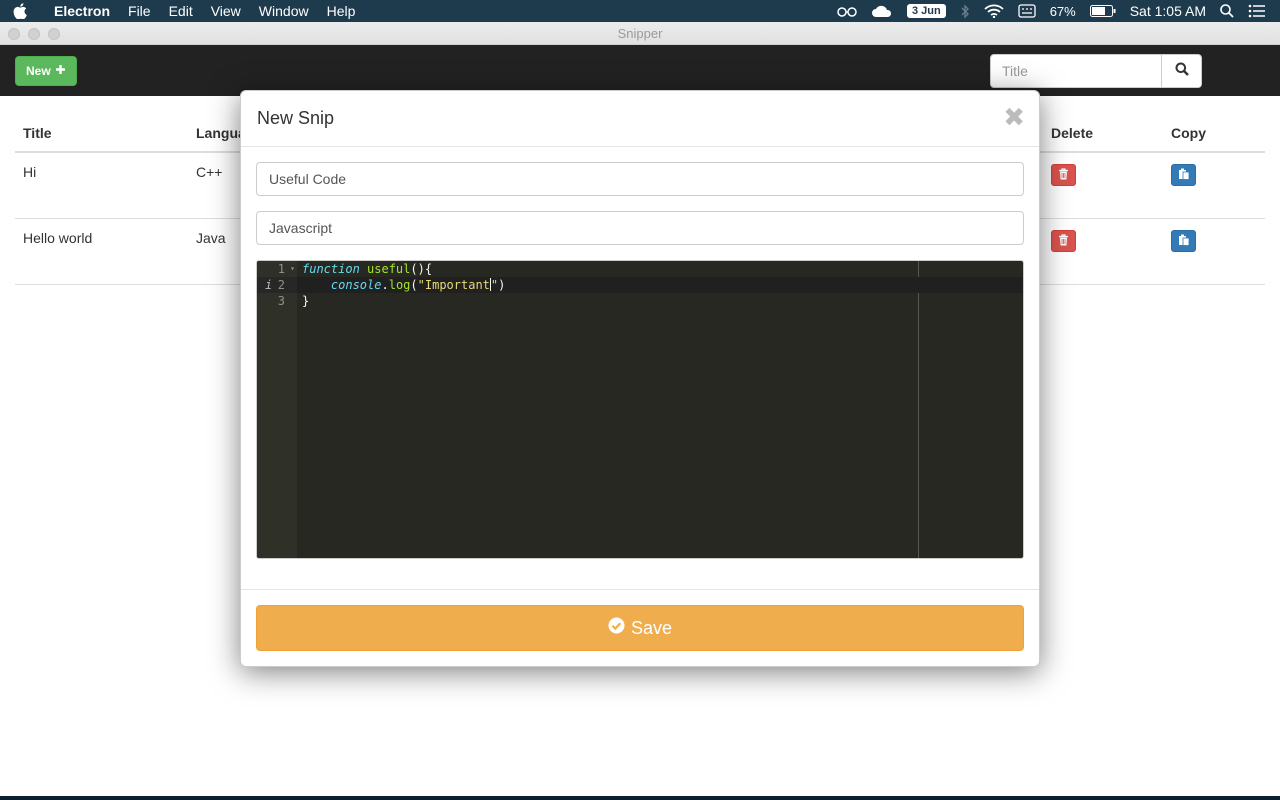  I want to click on notification-center-icon, so click(1257, 11).